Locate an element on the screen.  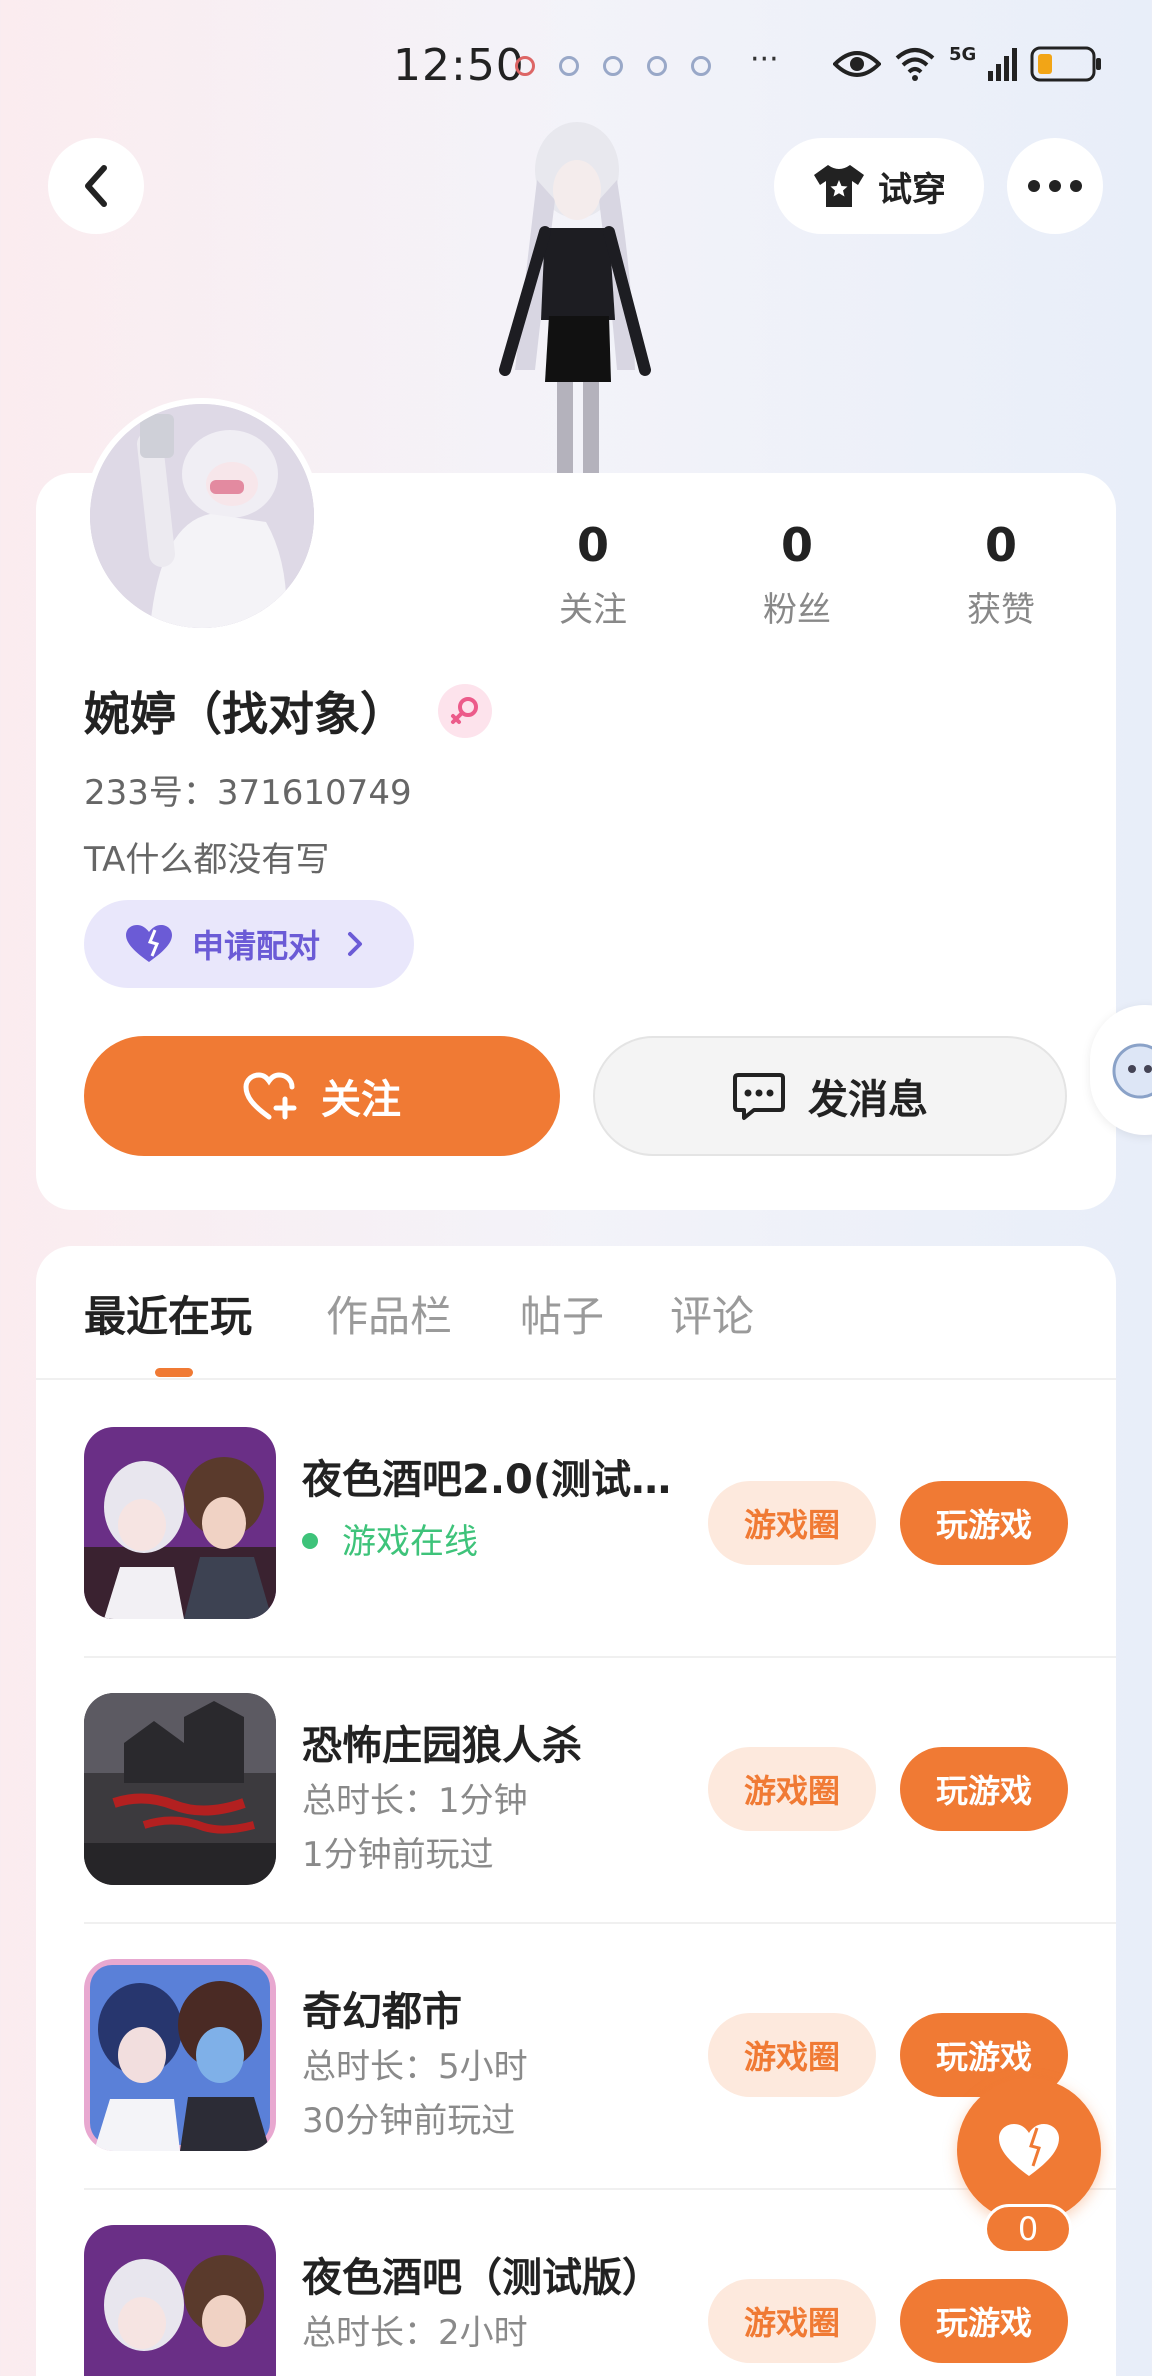
avatar is located at coordinates (202, 516).